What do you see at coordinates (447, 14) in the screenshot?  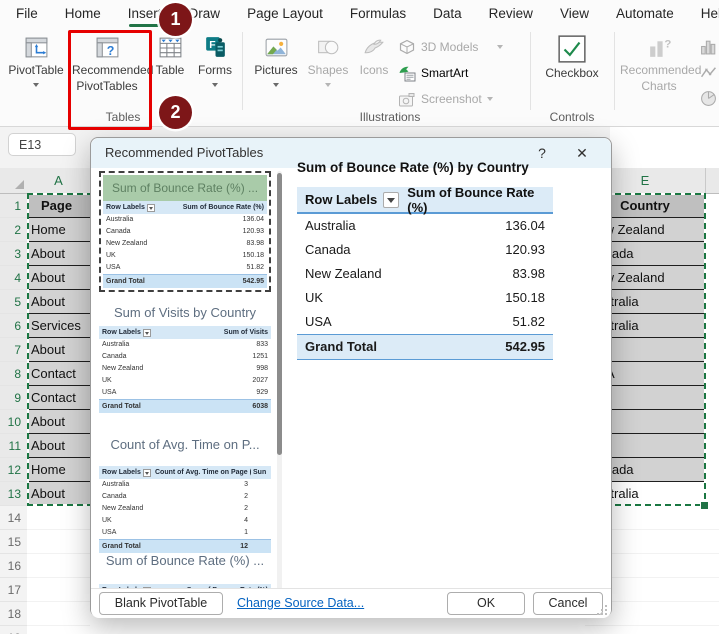 I see `tab-data: Data` at bounding box center [447, 14].